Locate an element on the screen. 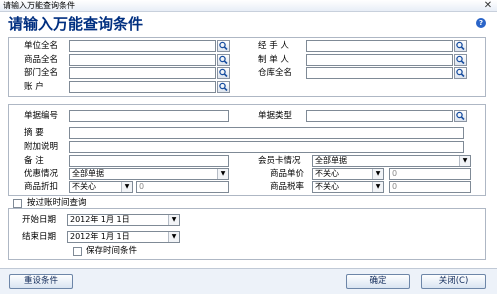  start-date-value: 2012年 1月 1日 is located at coordinates (100, 219).